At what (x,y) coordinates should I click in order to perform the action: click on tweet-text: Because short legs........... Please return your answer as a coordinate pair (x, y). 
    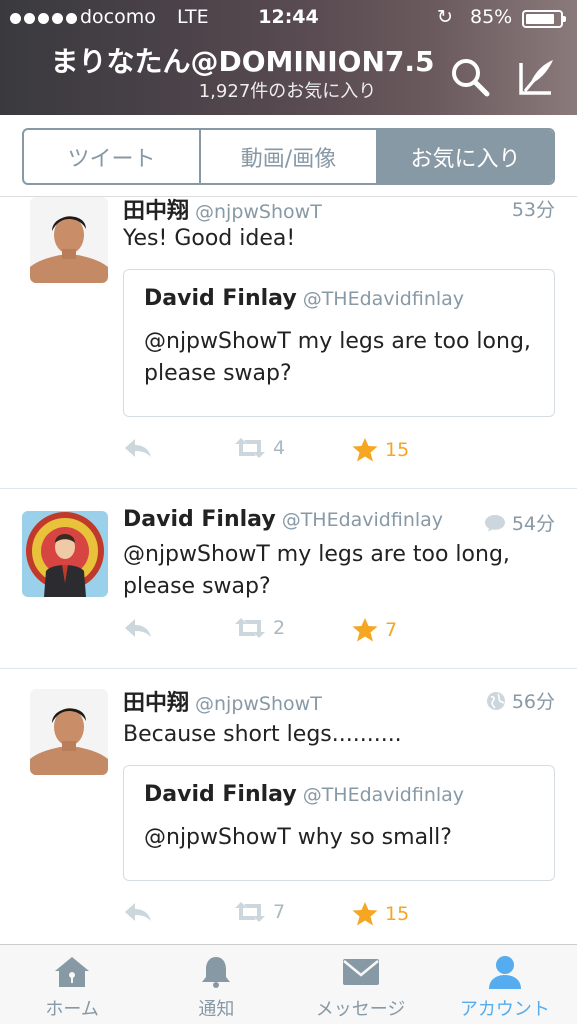
    Looking at the image, I should click on (262, 734).